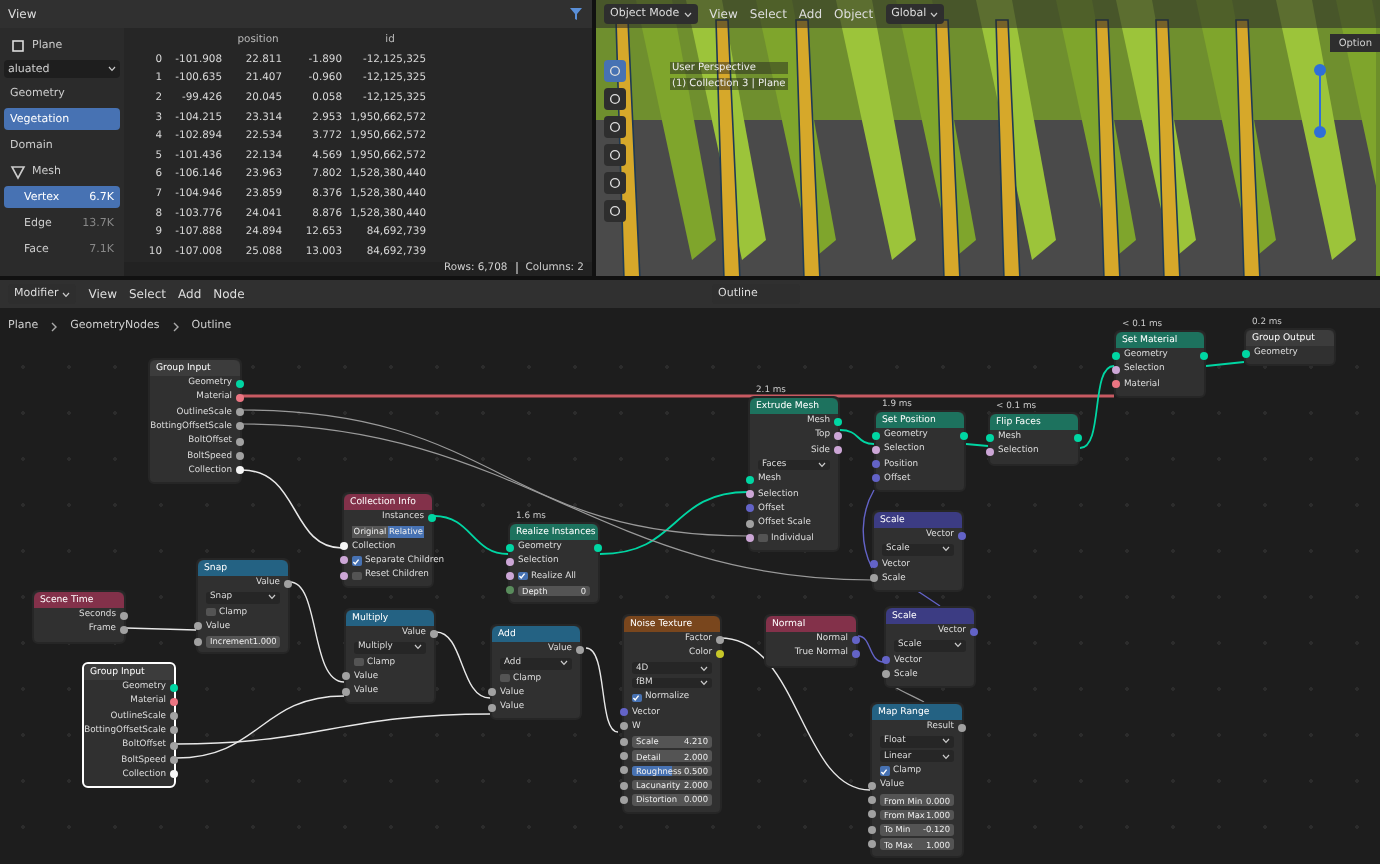  I want to click on filter-icon, so click(576, 14).